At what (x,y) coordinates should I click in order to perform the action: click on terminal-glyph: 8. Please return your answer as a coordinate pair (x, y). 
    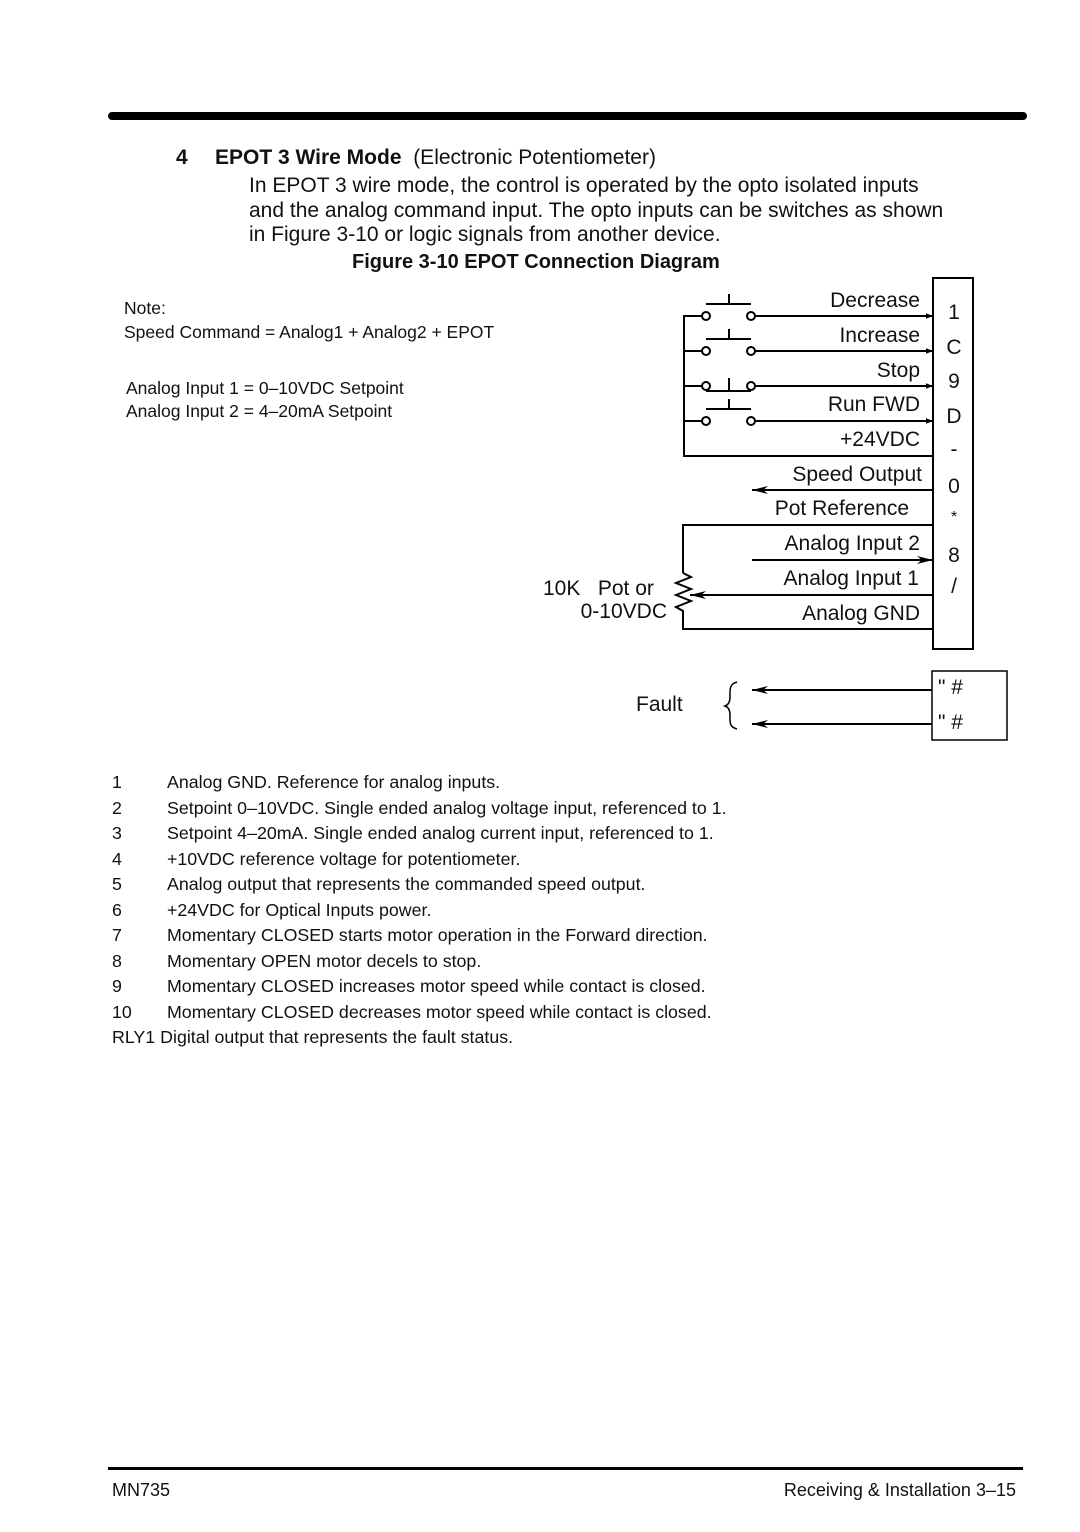
    Looking at the image, I should click on (954, 555).